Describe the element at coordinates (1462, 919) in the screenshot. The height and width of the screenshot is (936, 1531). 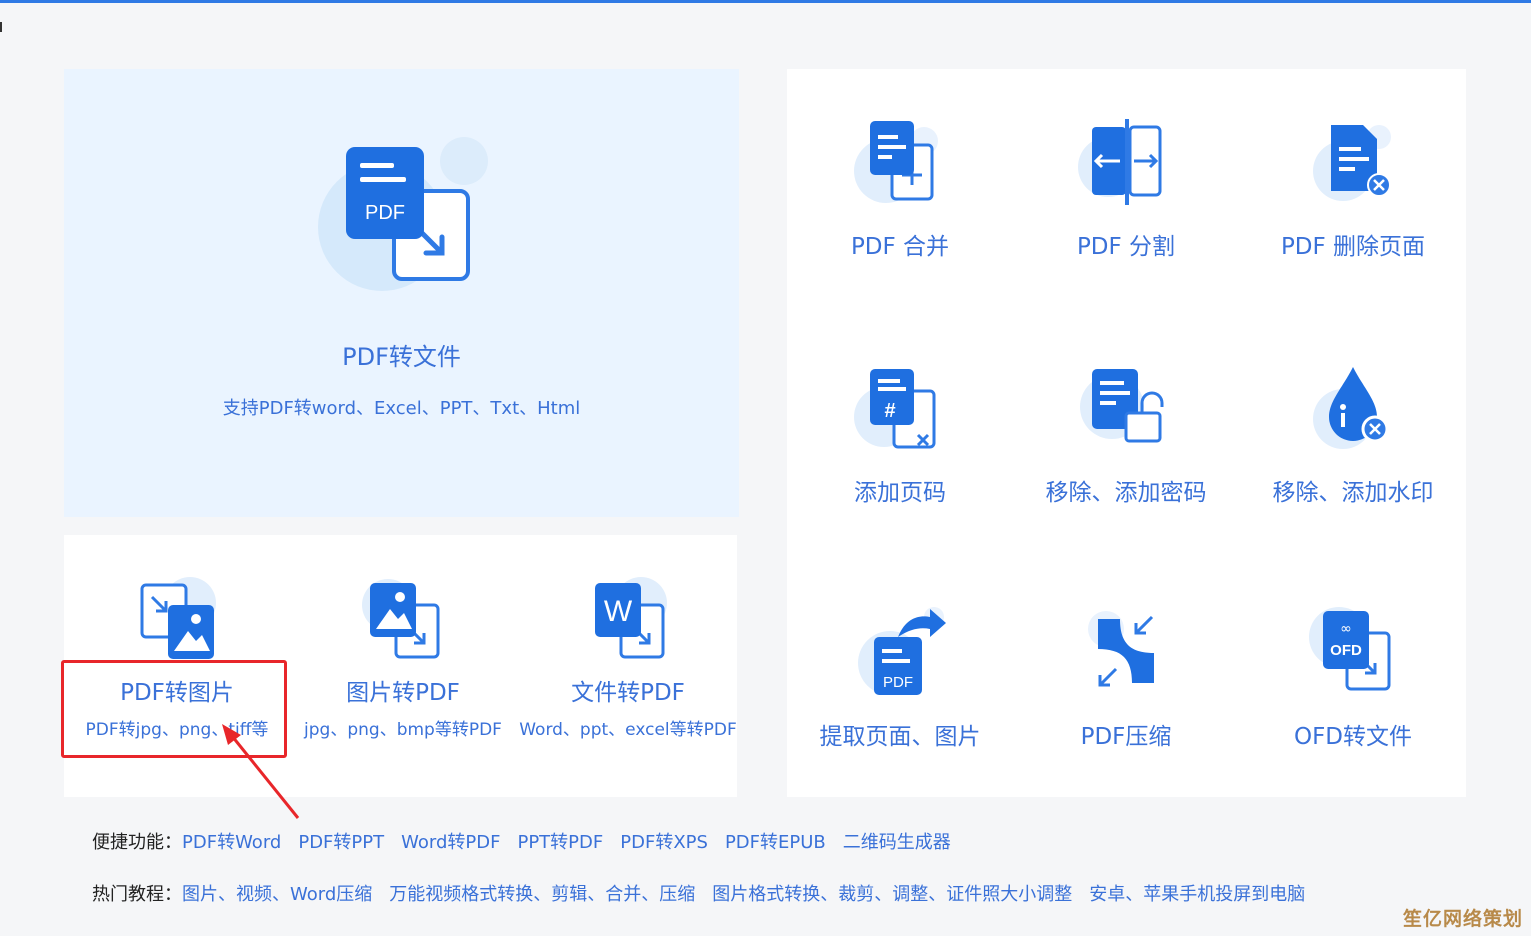
I see `watermark-text: 笙亿网络策划` at that location.